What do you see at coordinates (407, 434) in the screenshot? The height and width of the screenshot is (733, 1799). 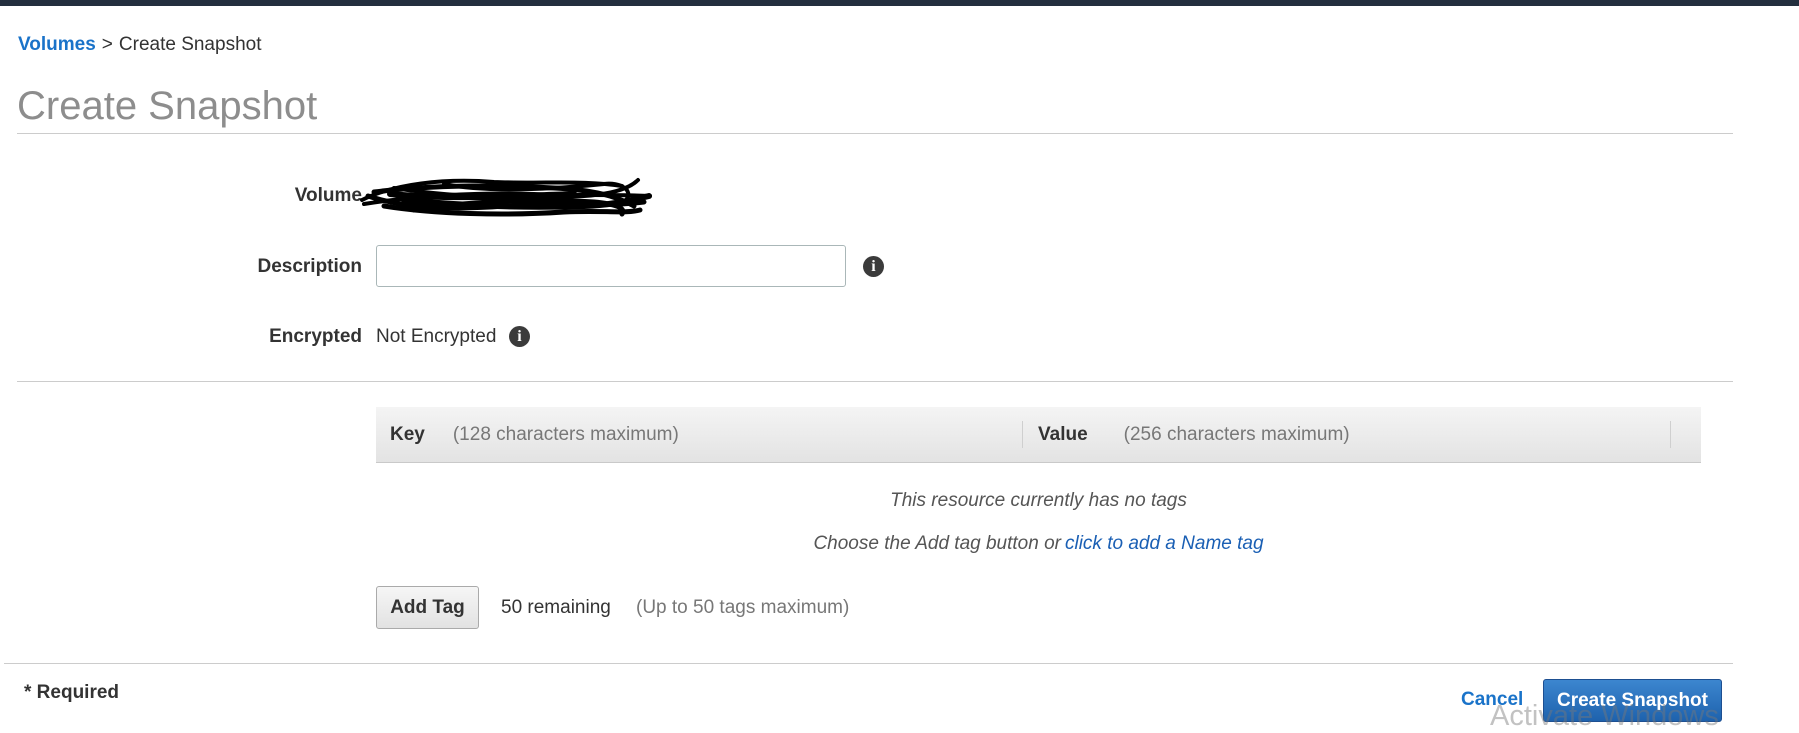 I see `key-header-label: Key` at bounding box center [407, 434].